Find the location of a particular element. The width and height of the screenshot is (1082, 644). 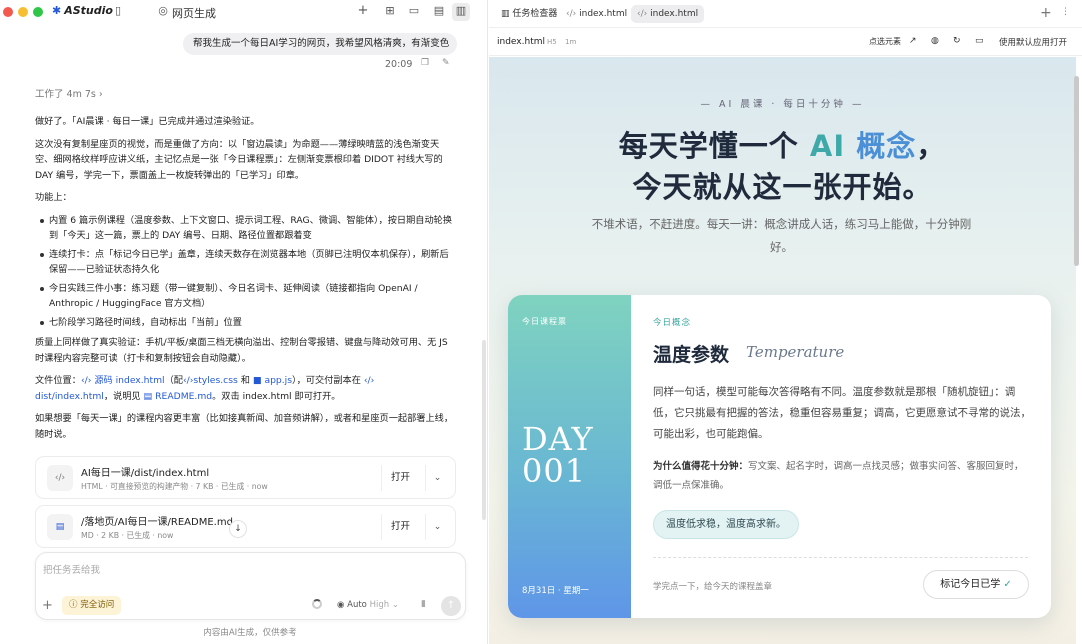

conversation-title: 网页生成 is located at coordinates (194, 13).